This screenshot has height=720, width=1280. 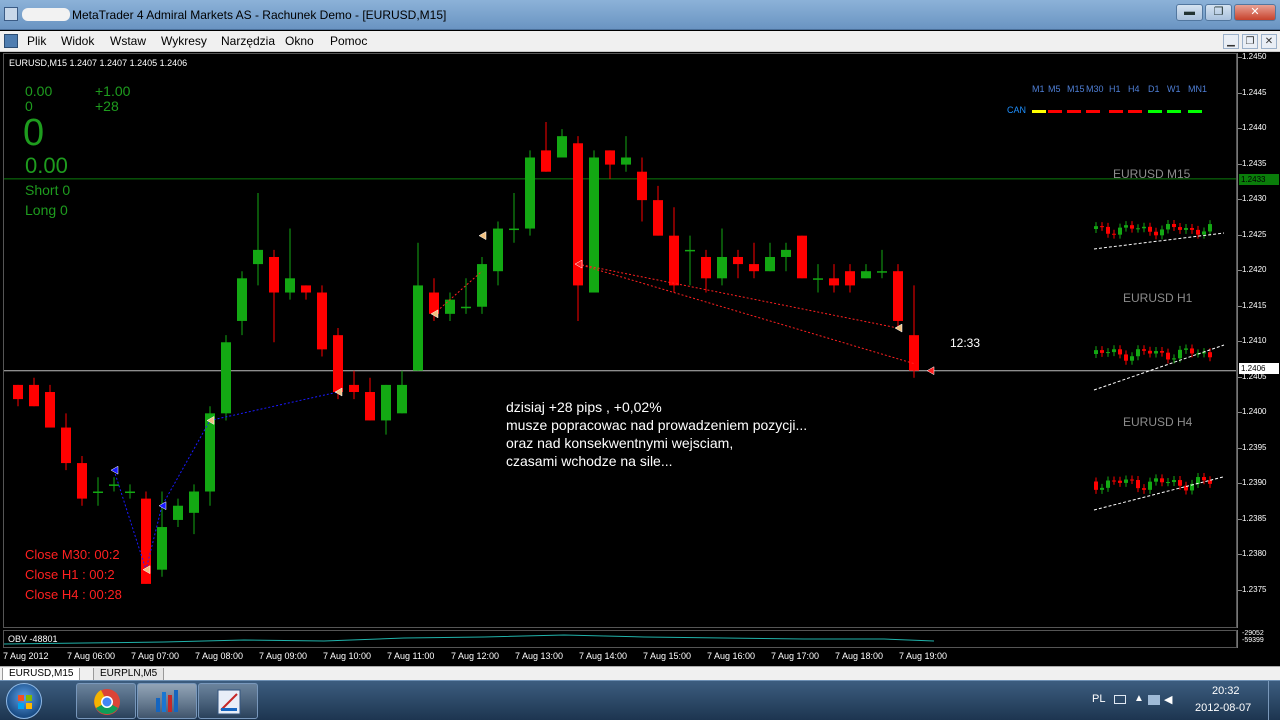 I want to click on menu-wykresy: Wykresy, so click(x=184, y=41).